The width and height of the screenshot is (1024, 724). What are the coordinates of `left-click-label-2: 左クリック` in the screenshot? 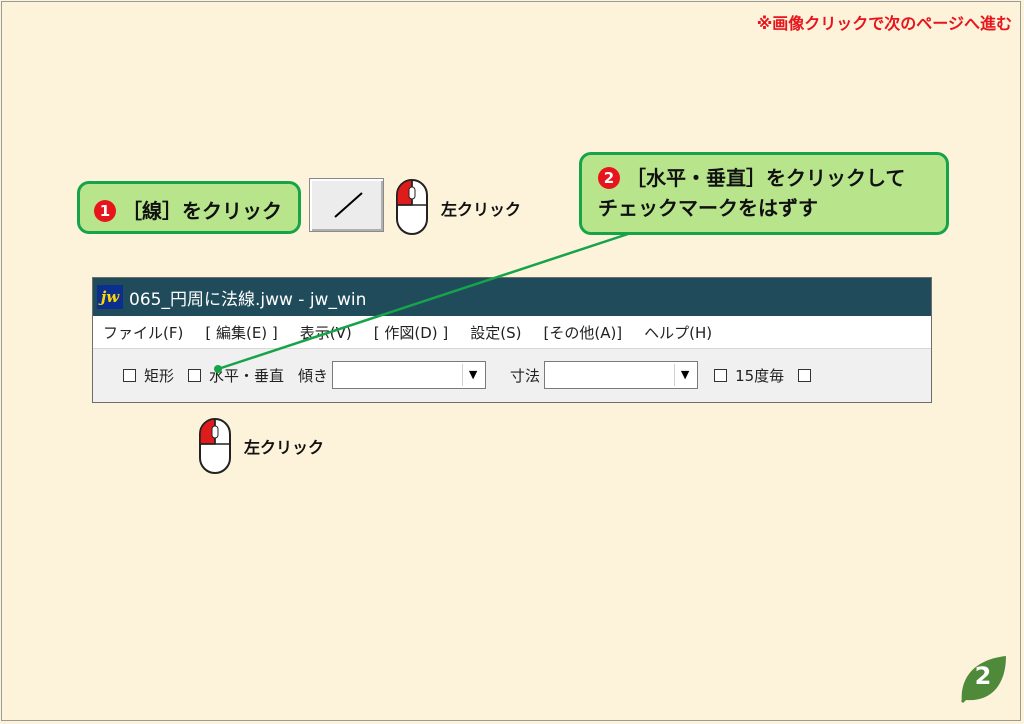 It's located at (284, 447).